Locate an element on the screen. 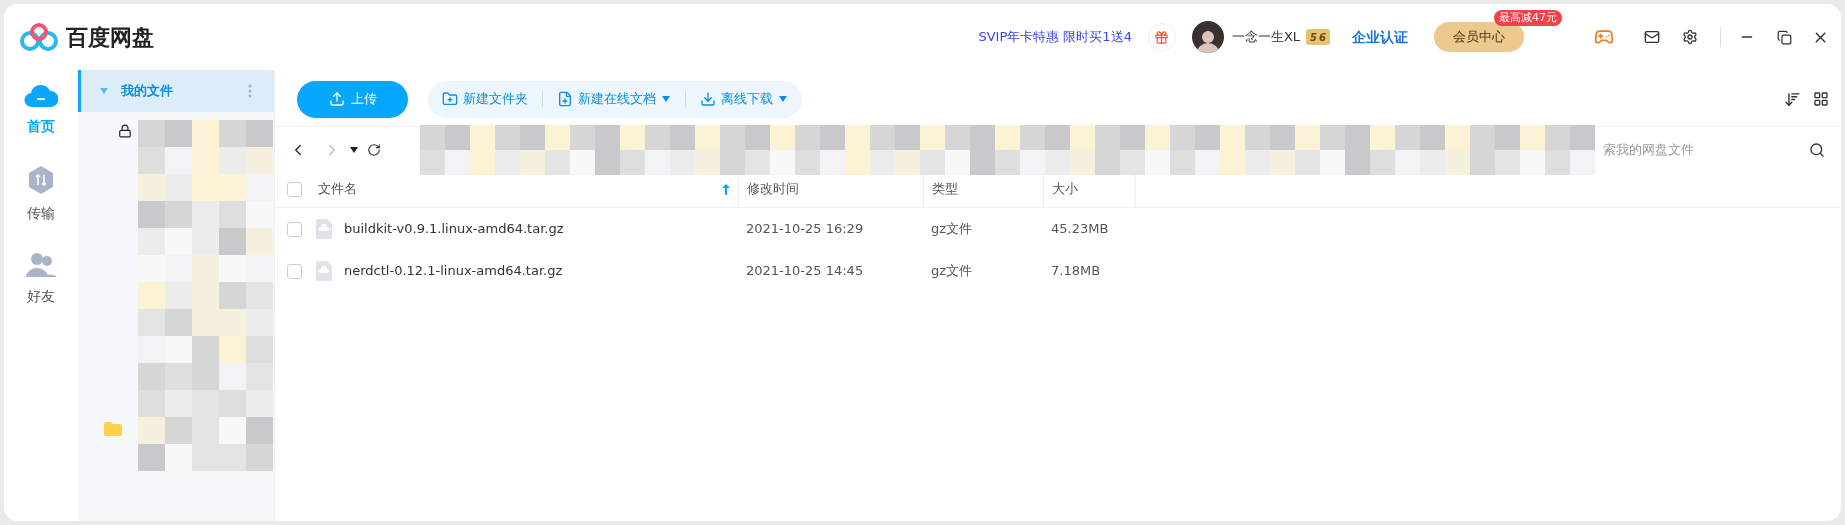  file-name: nerdctl-0.12.1-linux-amd64.tar.gz is located at coordinates (453, 271).